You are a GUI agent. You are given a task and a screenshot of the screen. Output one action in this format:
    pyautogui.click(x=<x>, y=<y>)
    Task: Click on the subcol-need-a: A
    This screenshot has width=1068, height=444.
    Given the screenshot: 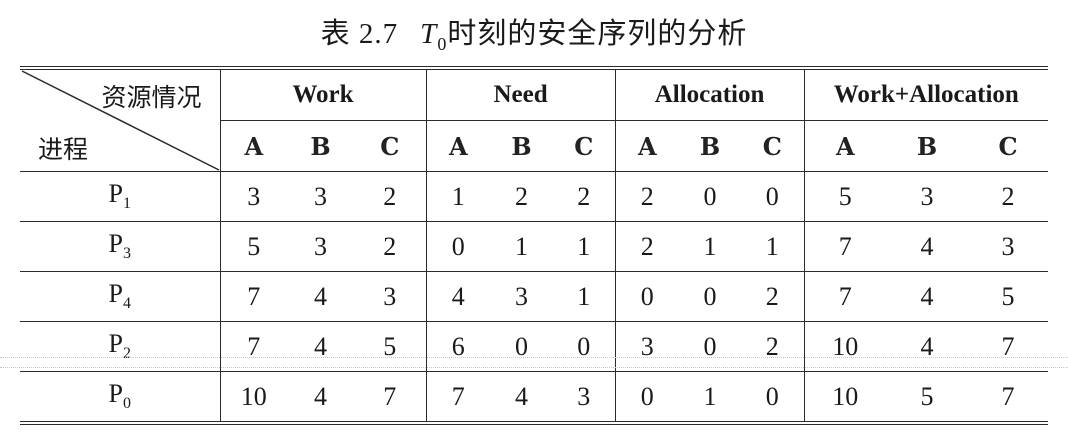 What is the action you would take?
    pyautogui.click(x=458, y=146)
    